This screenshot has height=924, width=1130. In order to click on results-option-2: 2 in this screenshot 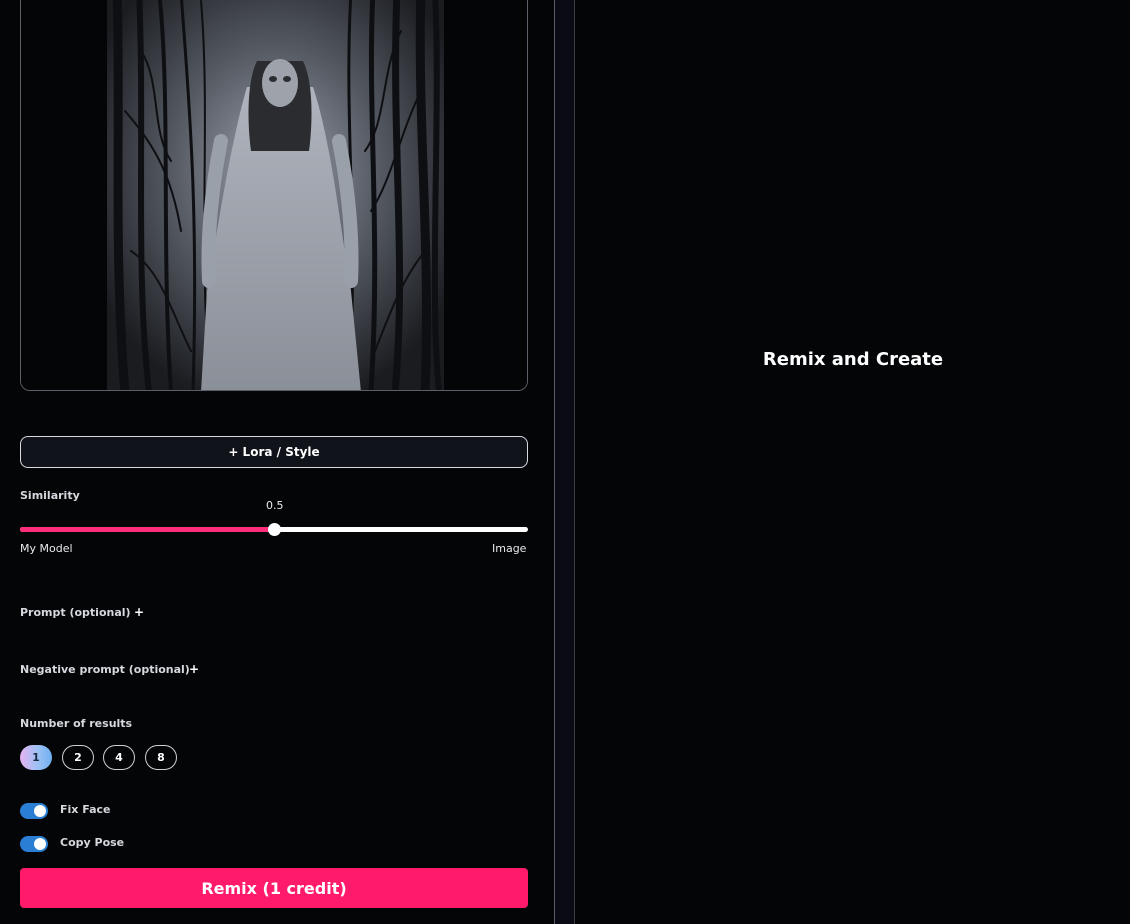, I will do `click(78, 757)`.